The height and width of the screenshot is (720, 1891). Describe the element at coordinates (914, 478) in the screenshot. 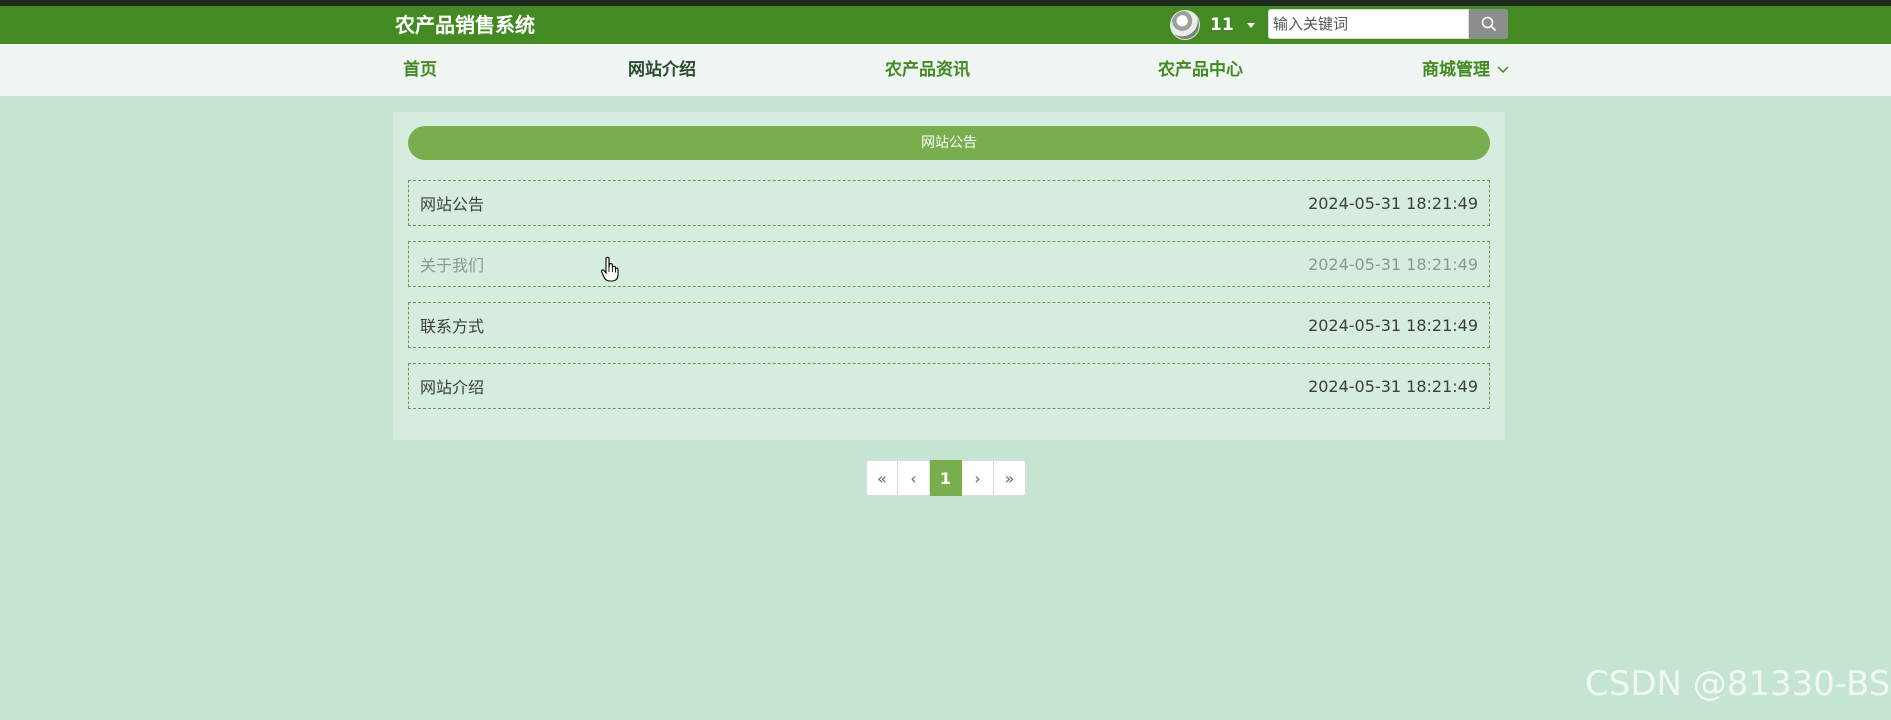

I see `prev-page-button: ‹` at that location.